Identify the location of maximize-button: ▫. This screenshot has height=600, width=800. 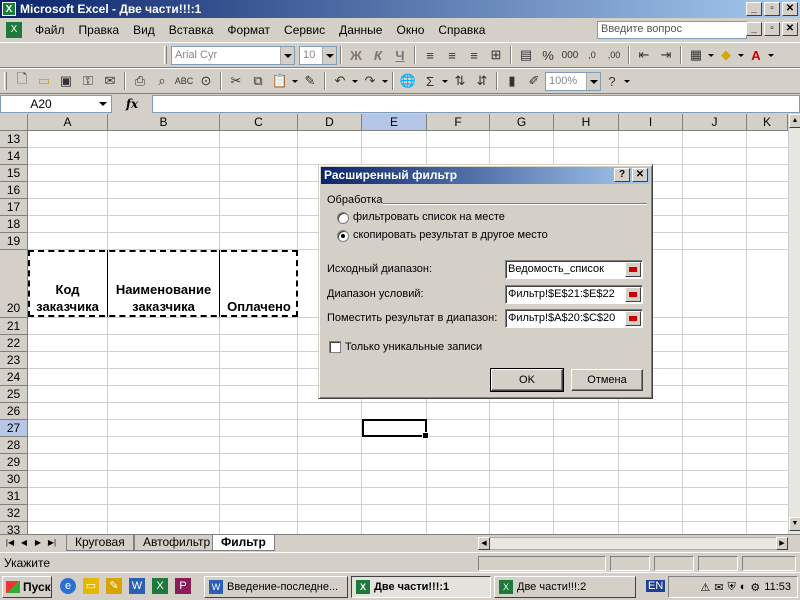
(772, 9).